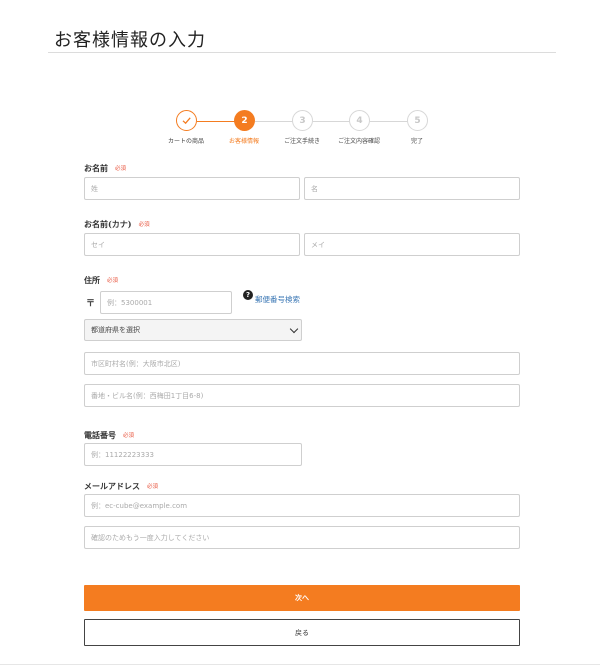 This screenshot has height=670, width=600. What do you see at coordinates (417, 120) in the screenshot?
I see `step-5-circle: 5` at bounding box center [417, 120].